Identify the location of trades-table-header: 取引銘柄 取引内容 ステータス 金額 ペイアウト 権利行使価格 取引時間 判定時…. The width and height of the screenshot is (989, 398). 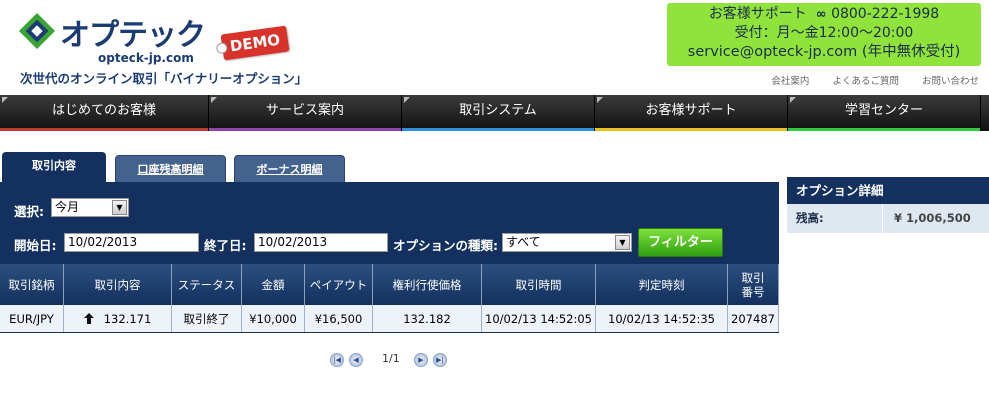
(389, 284).